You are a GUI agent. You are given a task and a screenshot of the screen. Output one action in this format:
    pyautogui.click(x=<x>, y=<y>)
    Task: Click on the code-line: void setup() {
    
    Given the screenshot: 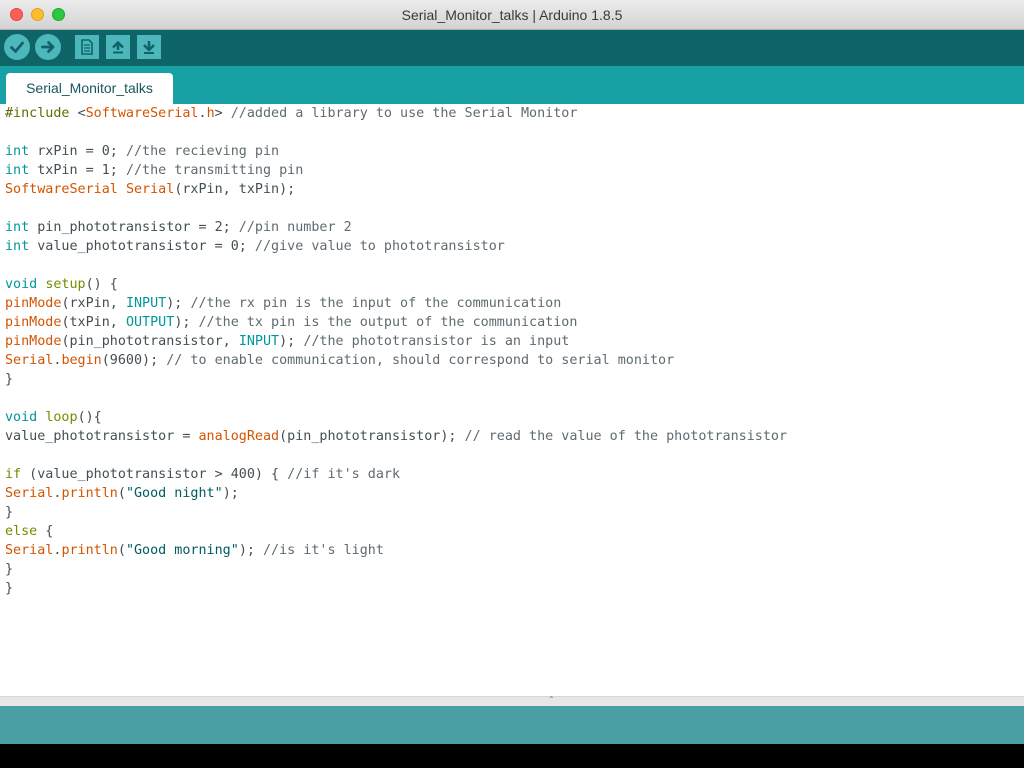 What is the action you would take?
    pyautogui.click(x=396, y=284)
    